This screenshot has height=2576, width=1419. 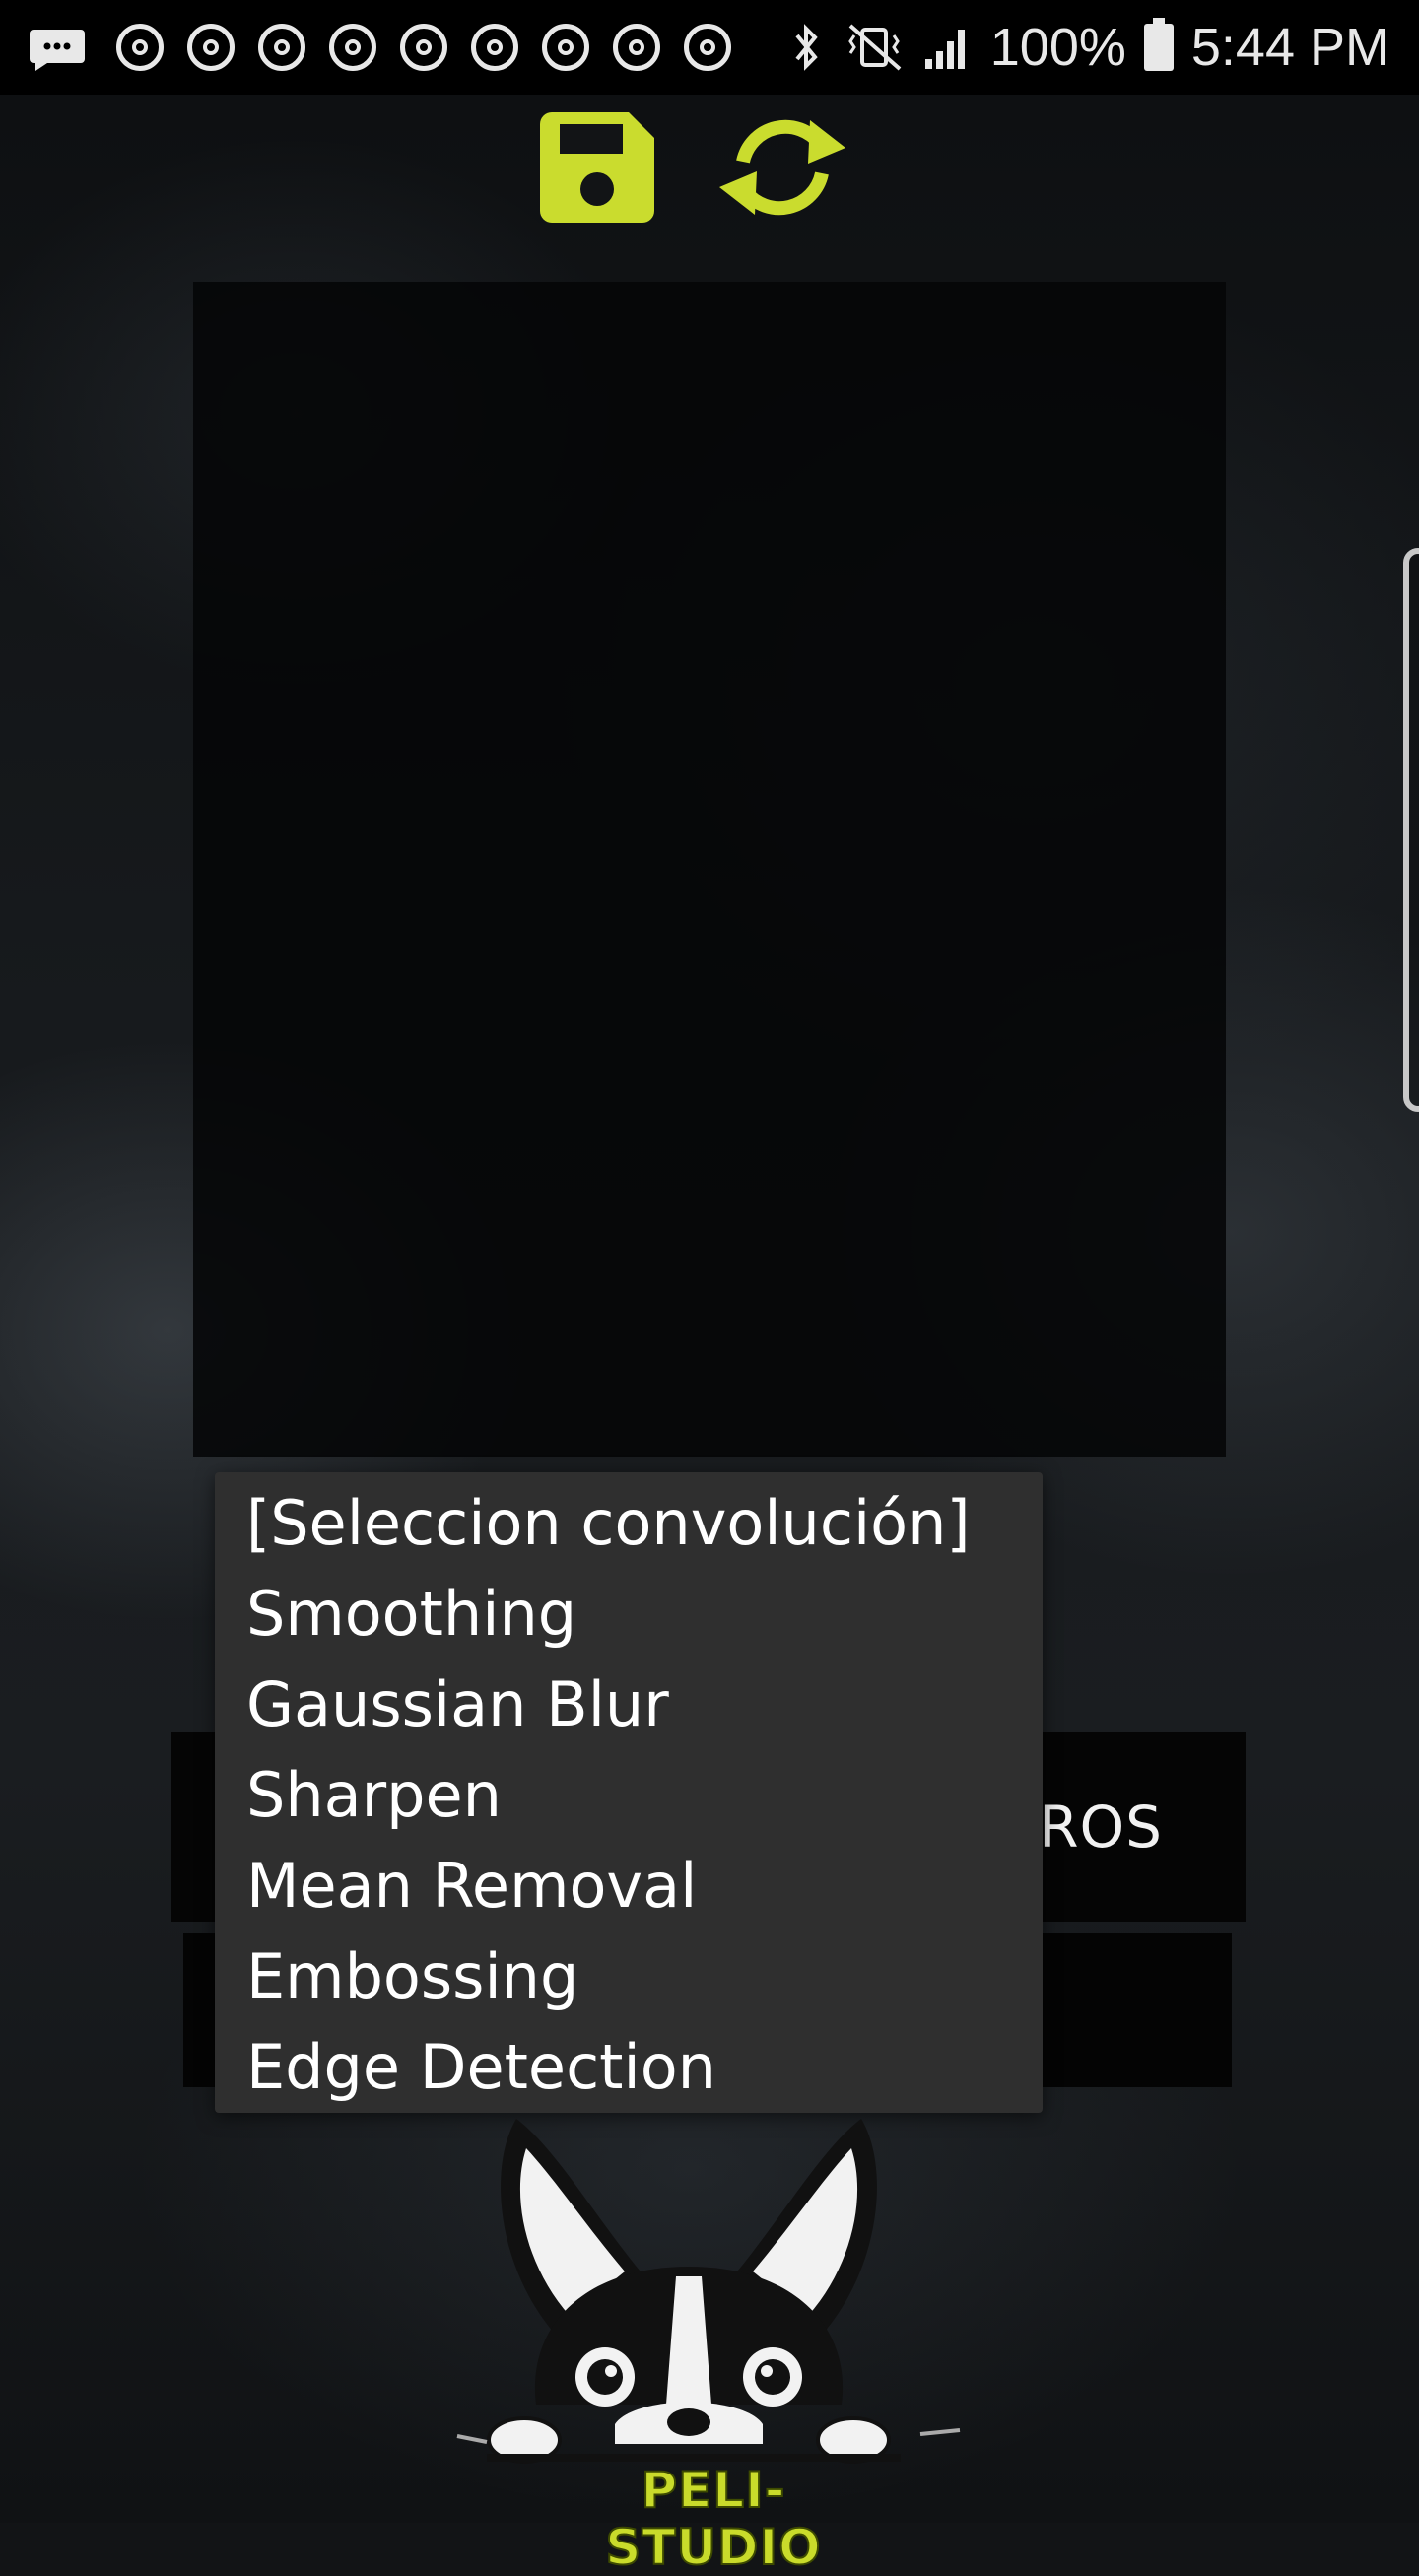 What do you see at coordinates (471, 1886) in the screenshot?
I see `dropdown-item-mean-removal: Mean Removal` at bounding box center [471, 1886].